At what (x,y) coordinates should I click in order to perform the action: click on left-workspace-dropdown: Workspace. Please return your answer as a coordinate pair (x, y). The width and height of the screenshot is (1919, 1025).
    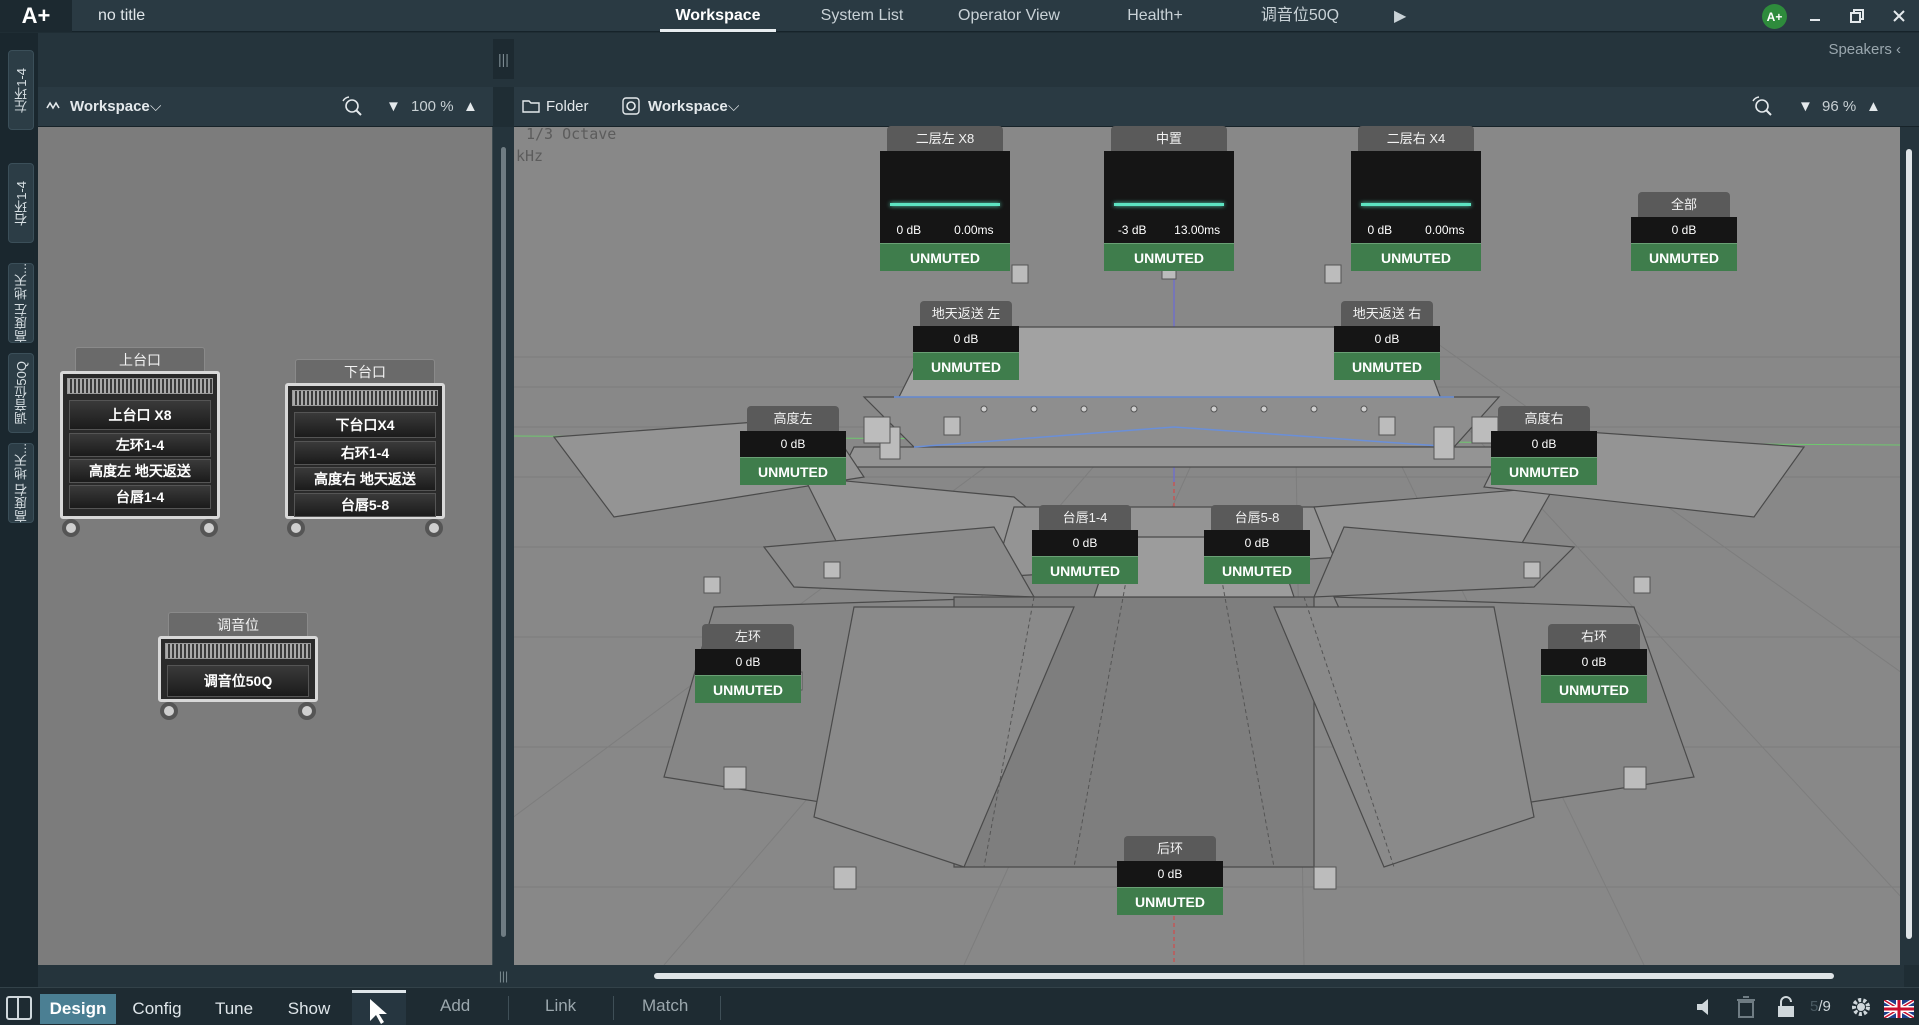
    Looking at the image, I should click on (110, 106).